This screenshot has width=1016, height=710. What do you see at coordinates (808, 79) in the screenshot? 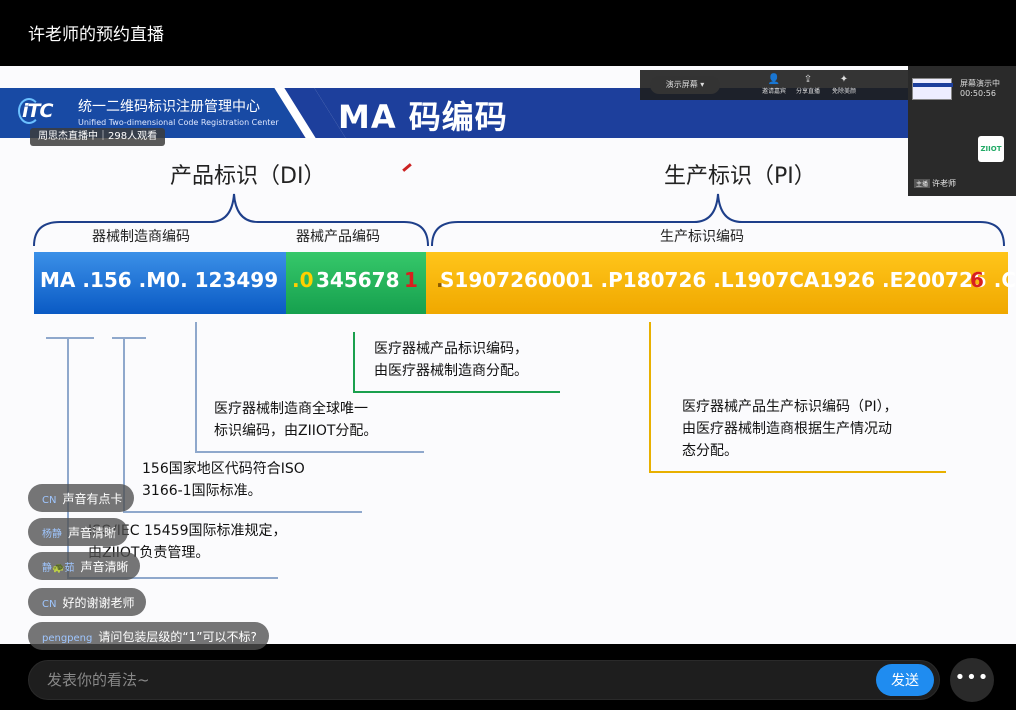
I see `share-icon: ⇪` at bounding box center [808, 79].